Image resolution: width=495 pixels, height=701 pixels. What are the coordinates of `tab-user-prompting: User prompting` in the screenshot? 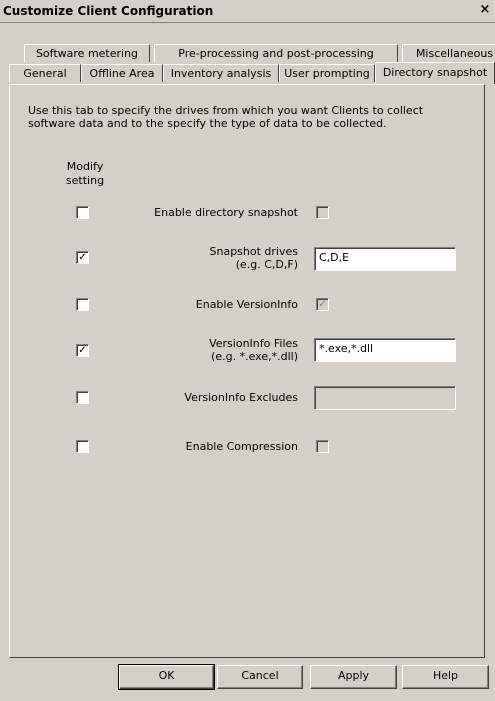 It's located at (327, 73).